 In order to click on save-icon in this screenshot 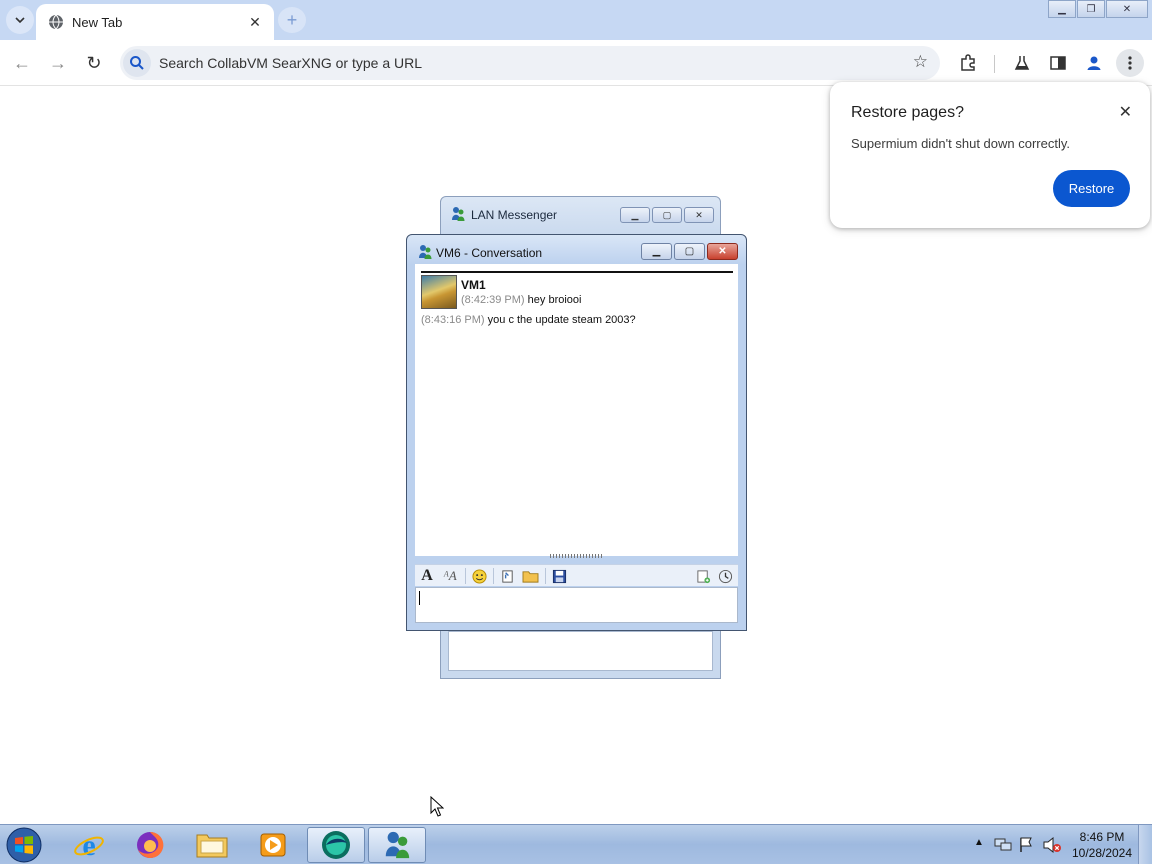, I will do `click(559, 576)`.